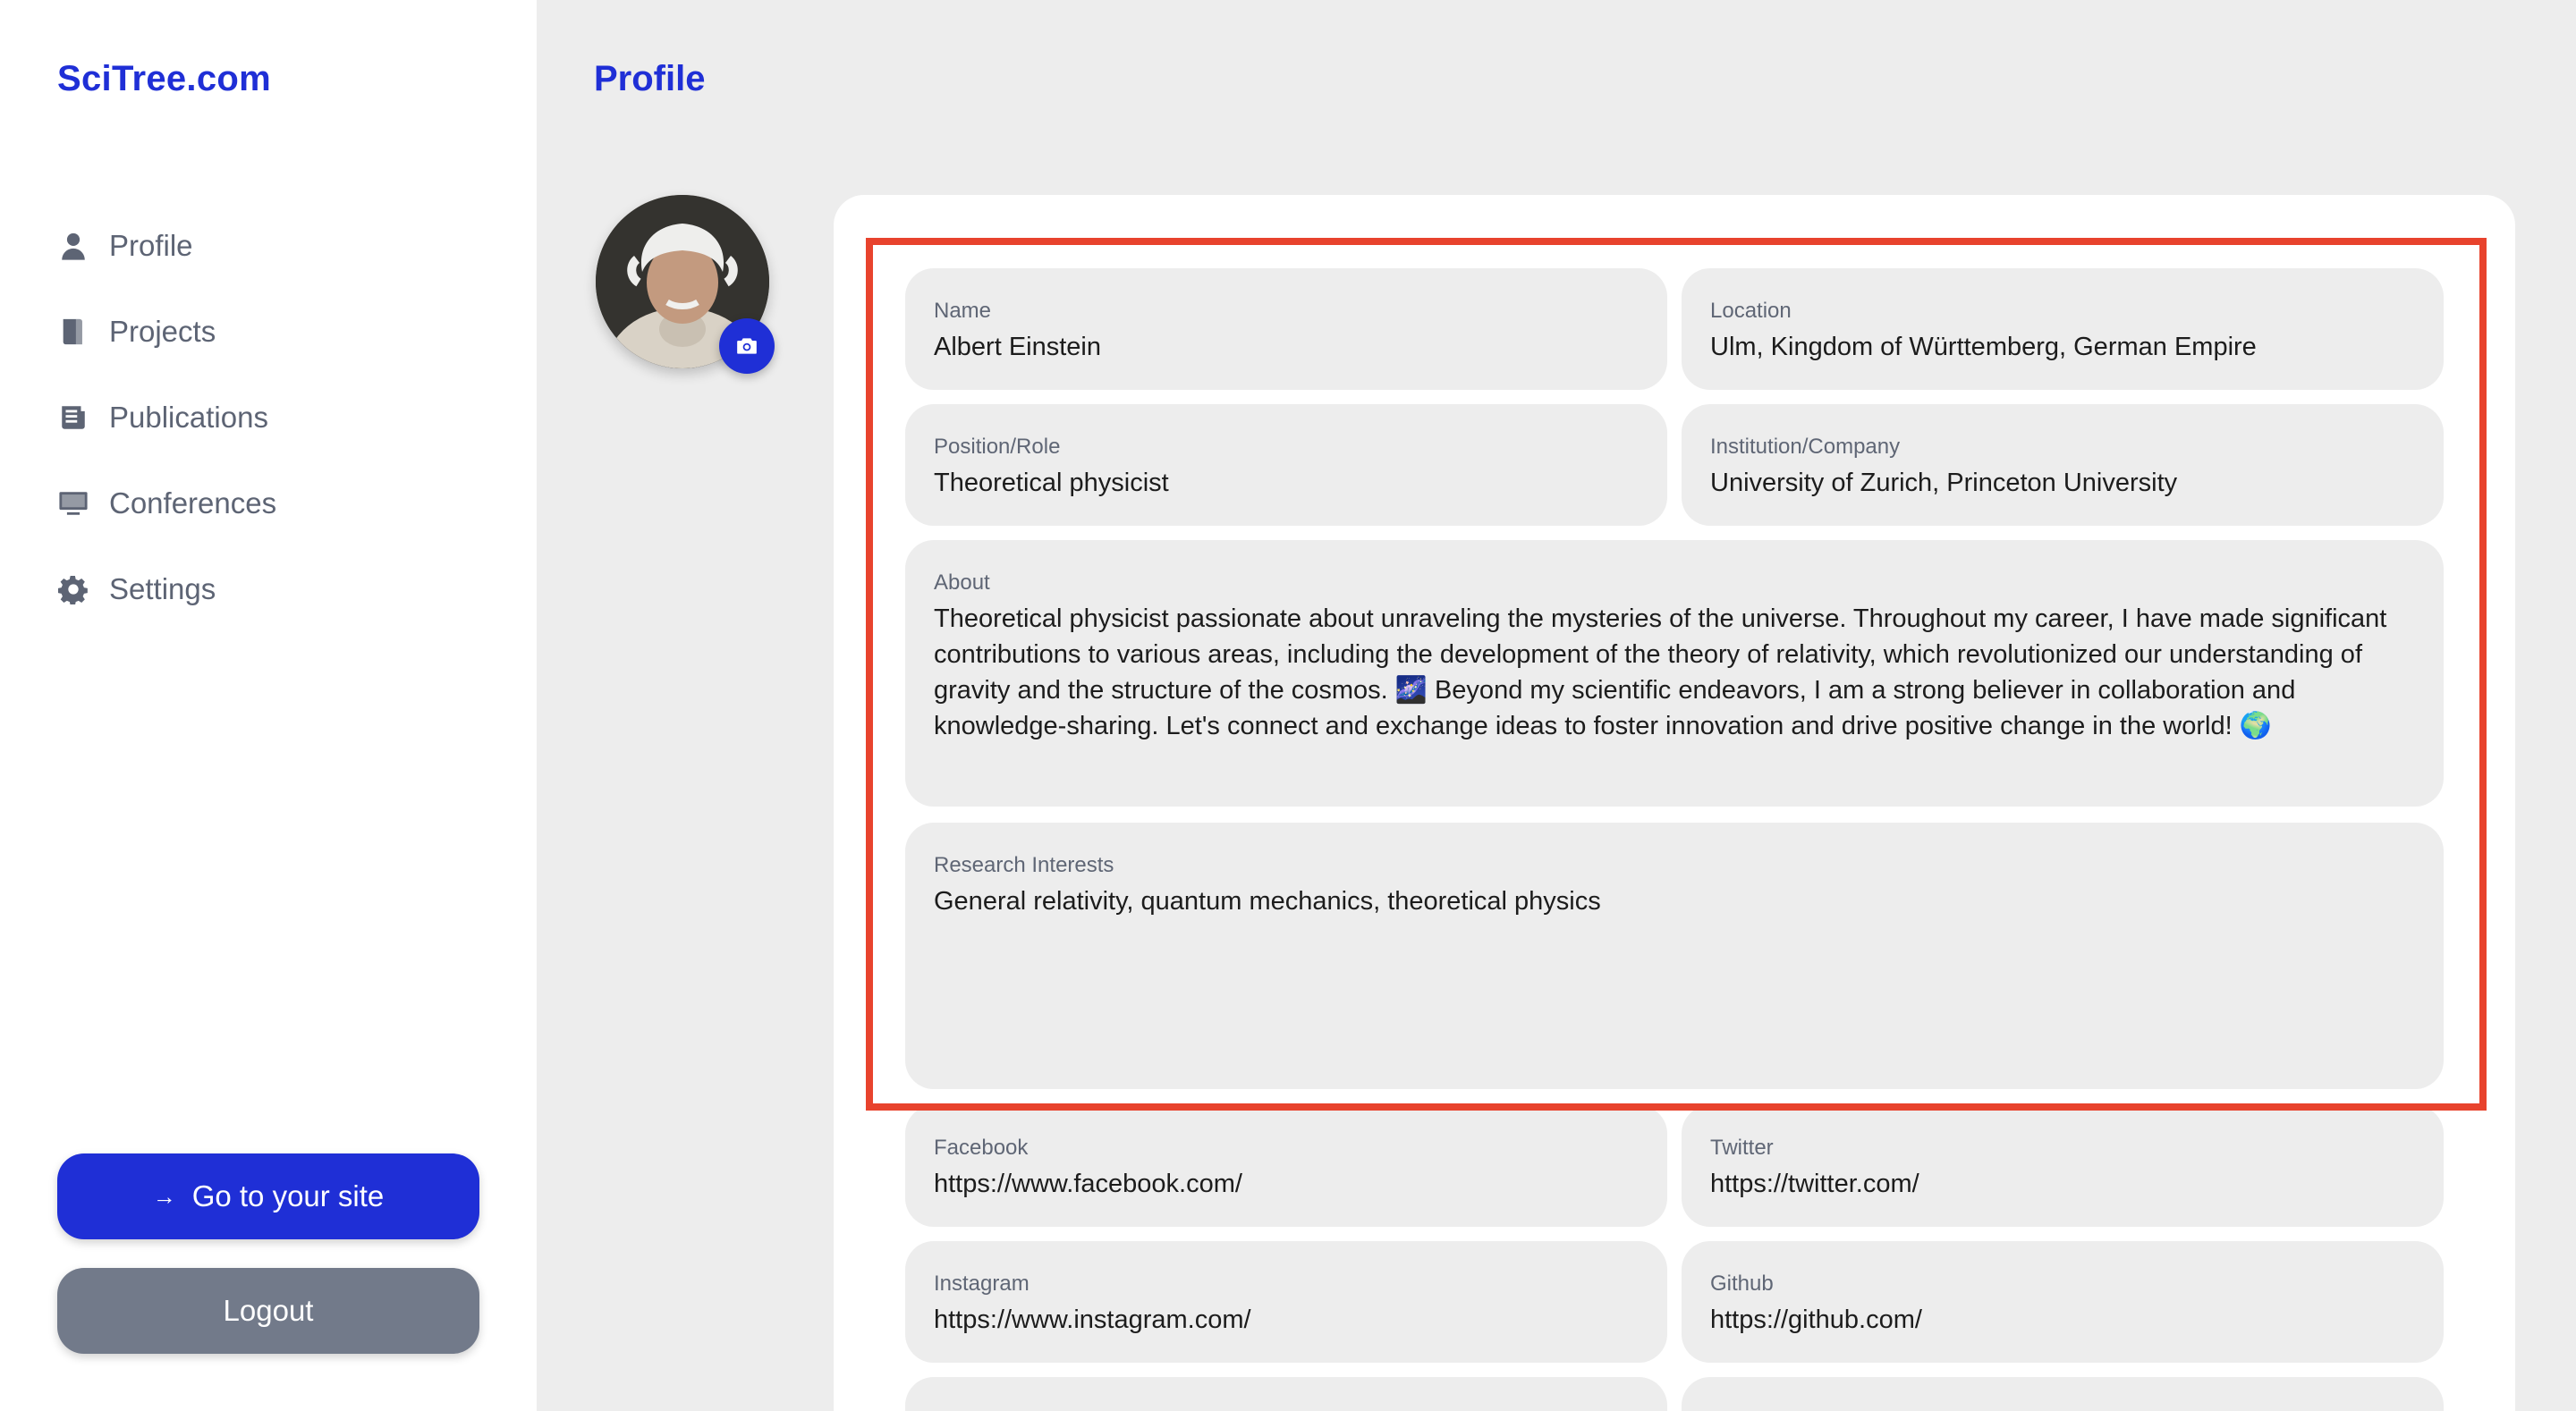 The height and width of the screenshot is (1411, 2576). I want to click on go-to-site-button: → Go to your site, so click(268, 1196).